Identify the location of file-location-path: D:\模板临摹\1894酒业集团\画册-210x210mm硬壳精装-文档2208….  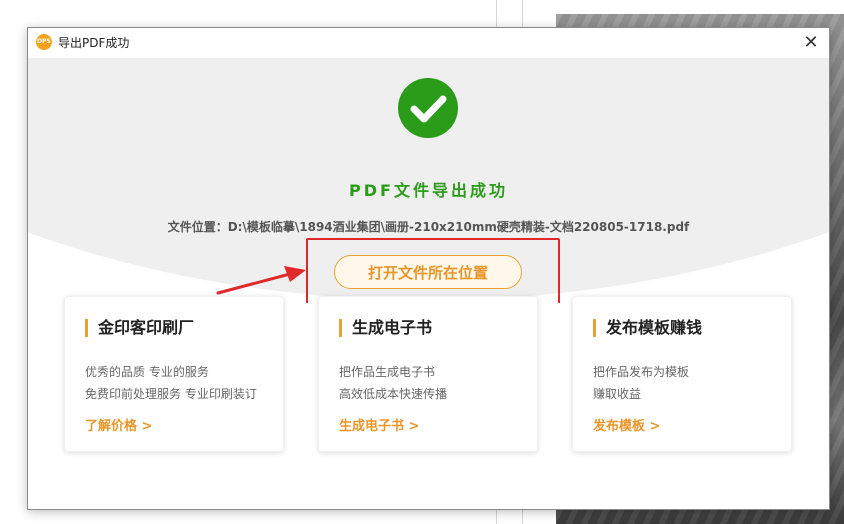
(458, 227).